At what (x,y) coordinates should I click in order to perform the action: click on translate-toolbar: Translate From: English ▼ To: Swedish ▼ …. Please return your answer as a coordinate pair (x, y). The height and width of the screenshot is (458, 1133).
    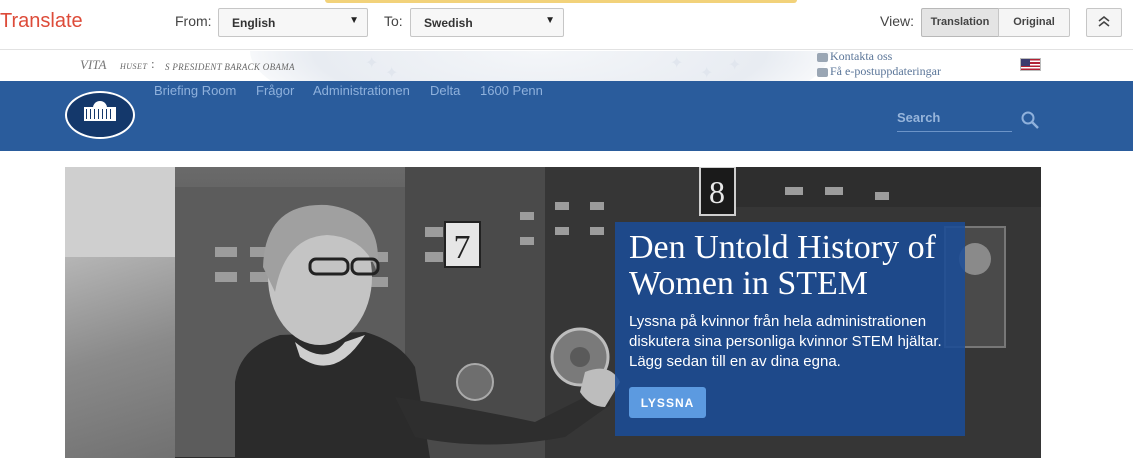
    Looking at the image, I should click on (566, 25).